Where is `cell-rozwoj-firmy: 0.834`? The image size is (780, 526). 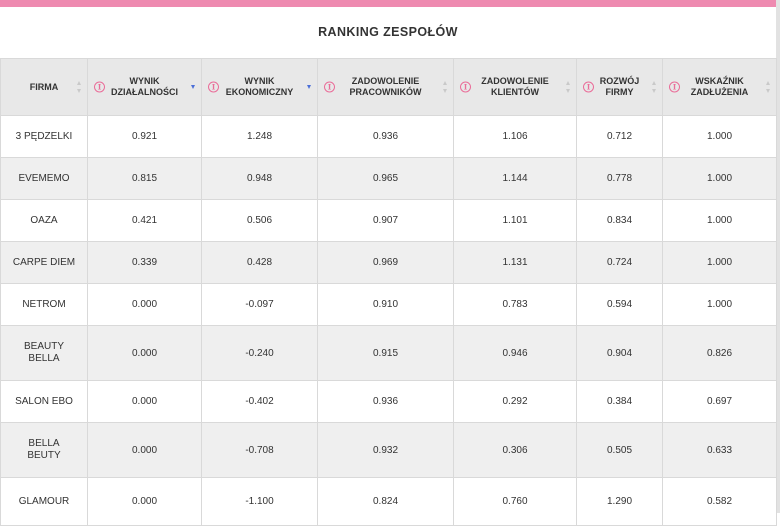
cell-rozwoj-firmy: 0.834 is located at coordinates (619, 220).